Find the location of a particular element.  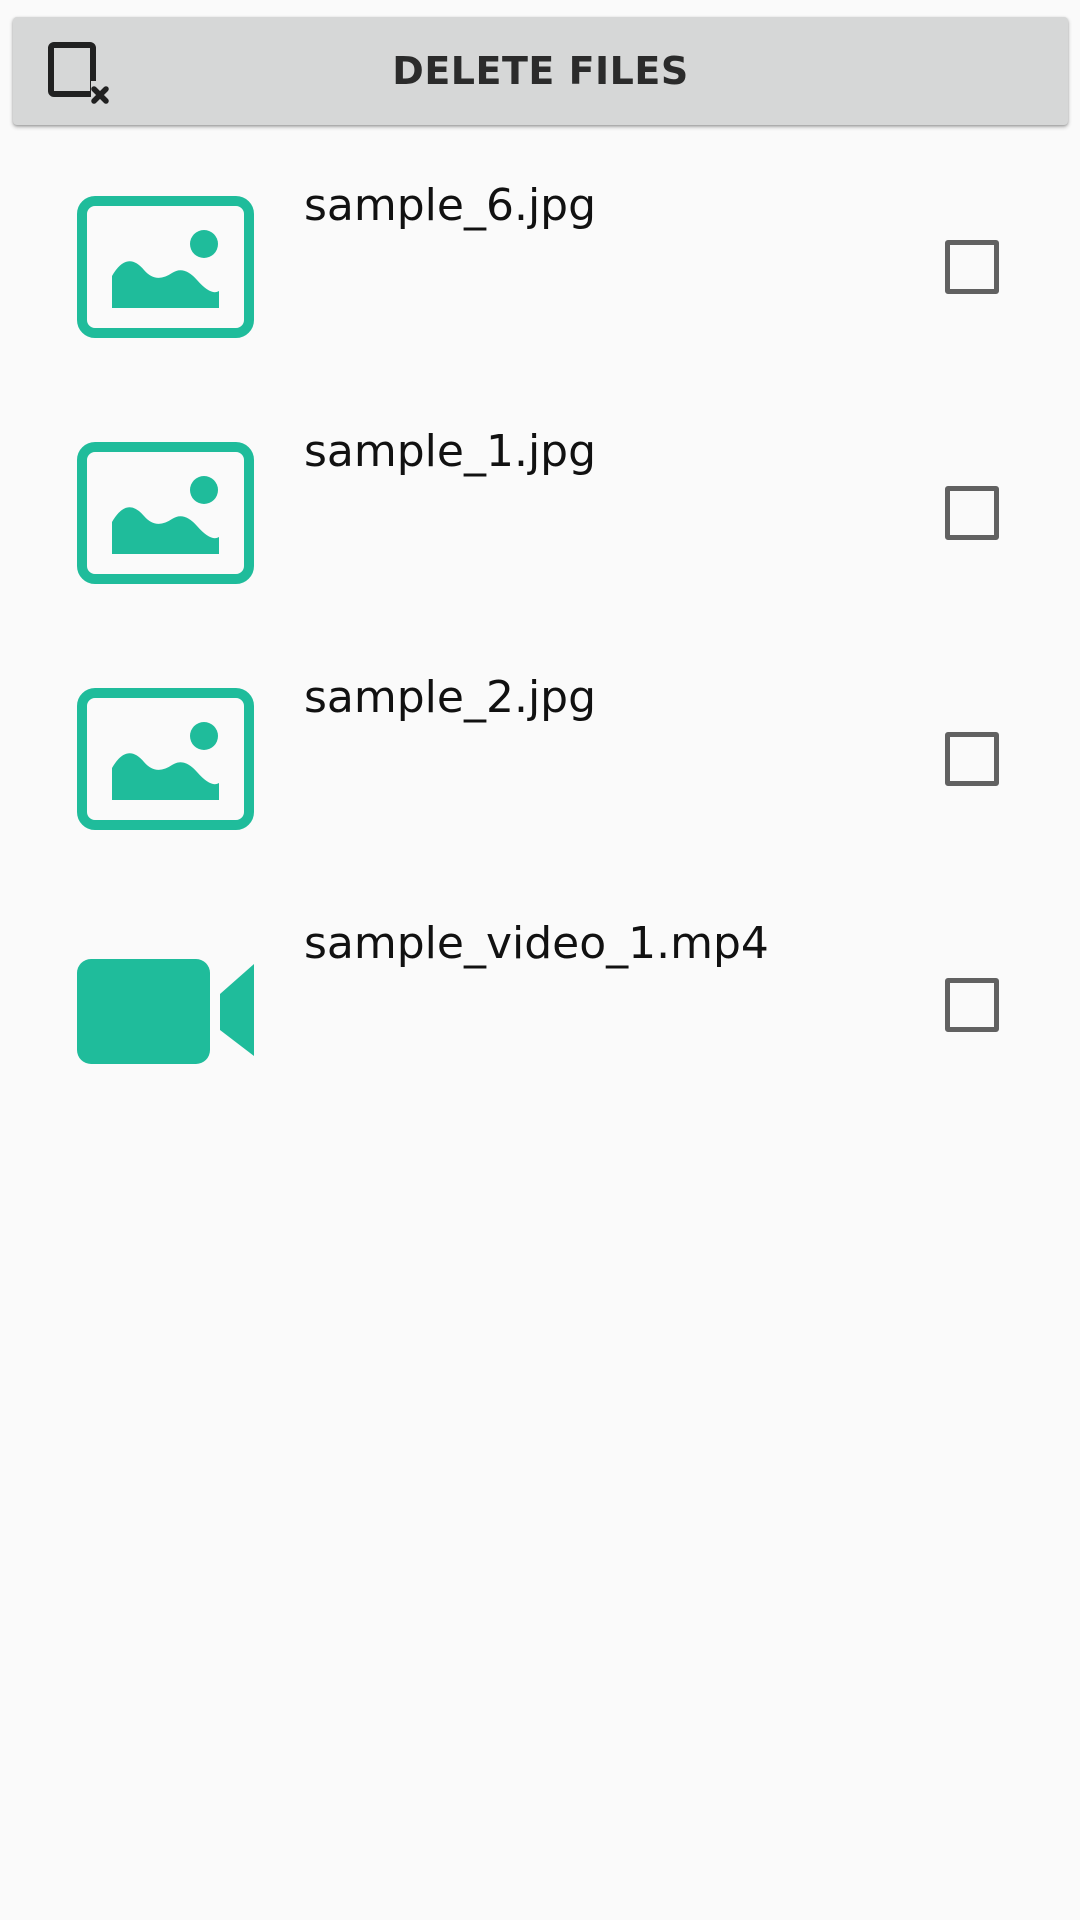

delete-files-label: DELETE FILES is located at coordinates (540, 71).